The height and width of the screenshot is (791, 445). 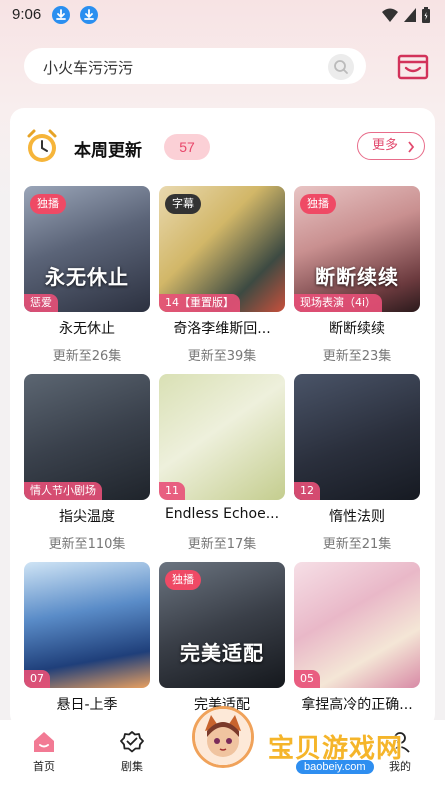 What do you see at coordinates (87, 517) in the screenshot?
I see `series-title: 指尖温度` at bounding box center [87, 517].